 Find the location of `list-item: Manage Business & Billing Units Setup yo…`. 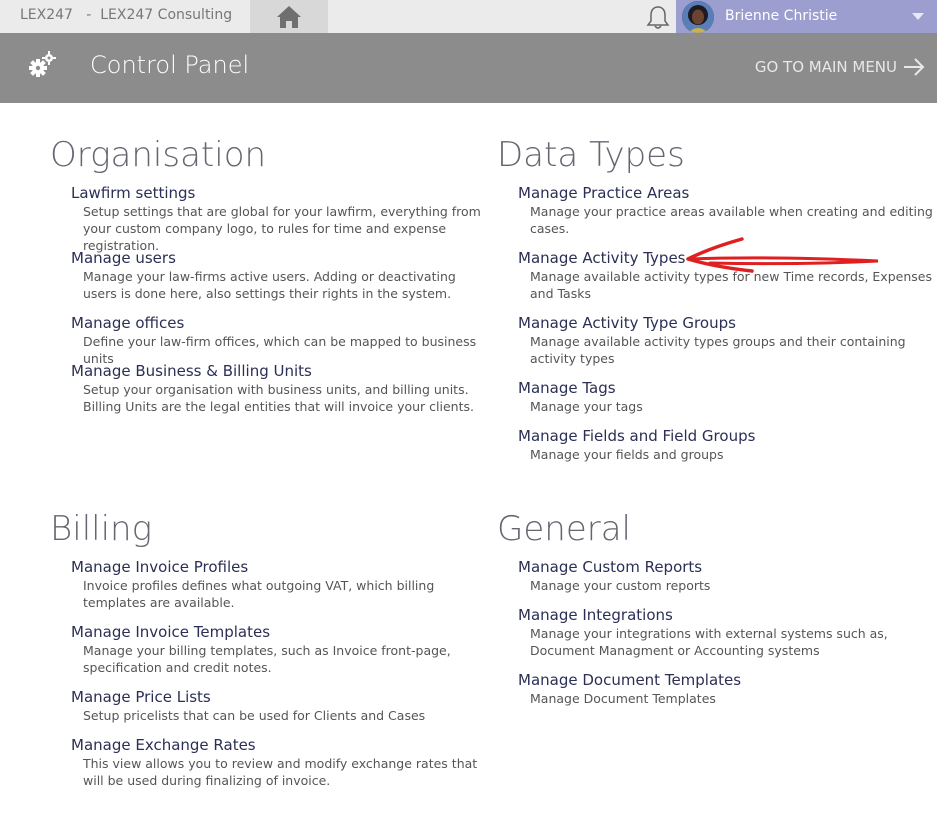

list-item: Manage Business & Billing Units Setup yo… is located at coordinates (280, 394).